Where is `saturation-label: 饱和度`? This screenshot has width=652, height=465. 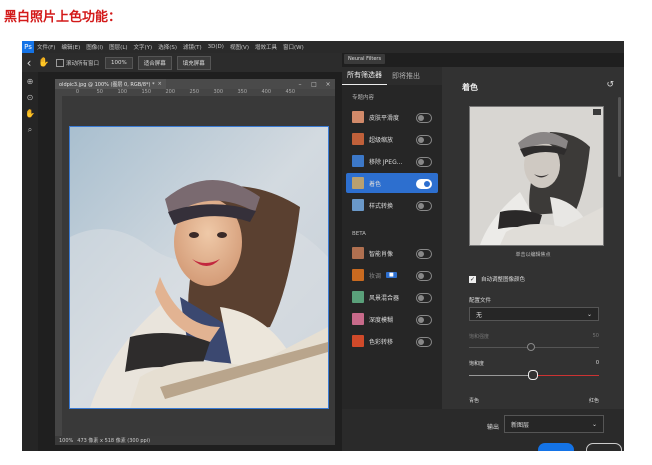
saturation-label: 饱和度 is located at coordinates (477, 364).